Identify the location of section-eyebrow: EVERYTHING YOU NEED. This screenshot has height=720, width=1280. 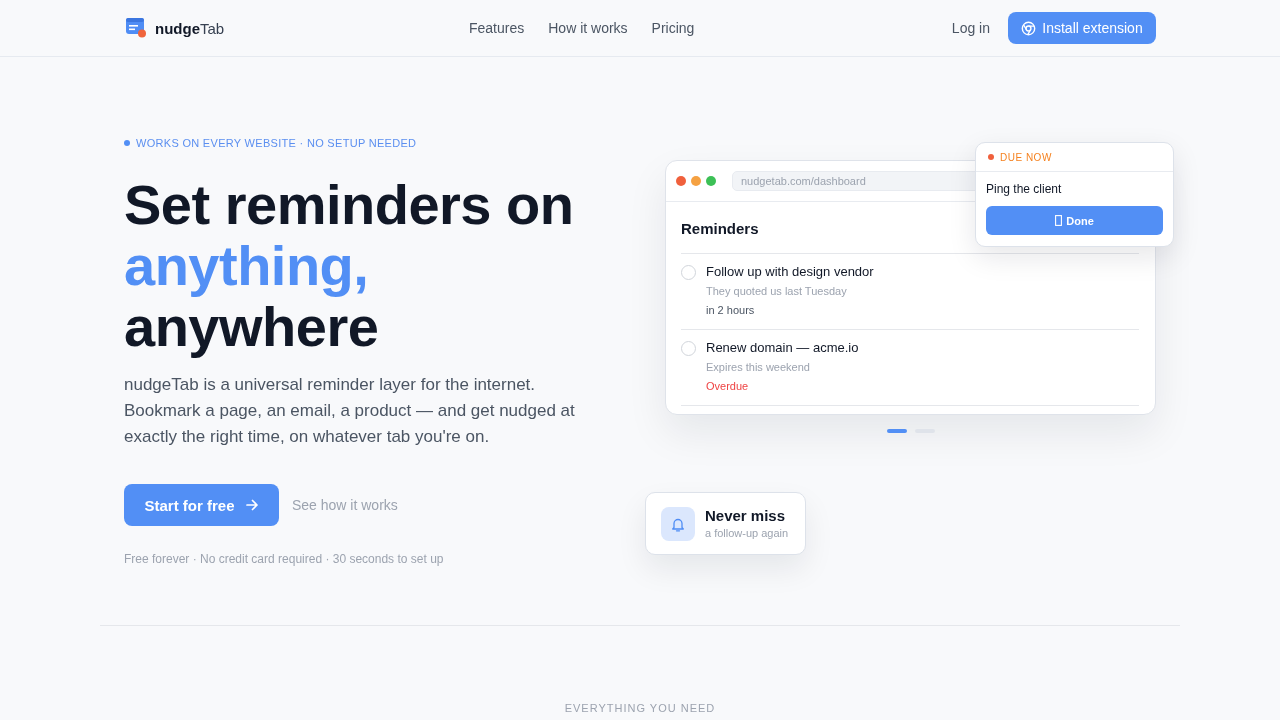
(640, 708).